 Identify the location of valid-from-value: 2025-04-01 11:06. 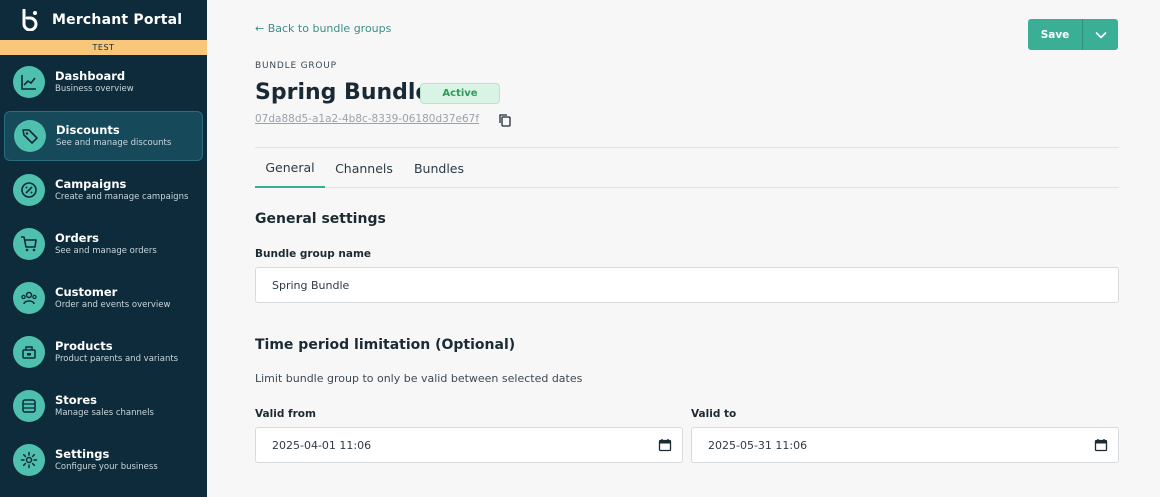
(322, 445).